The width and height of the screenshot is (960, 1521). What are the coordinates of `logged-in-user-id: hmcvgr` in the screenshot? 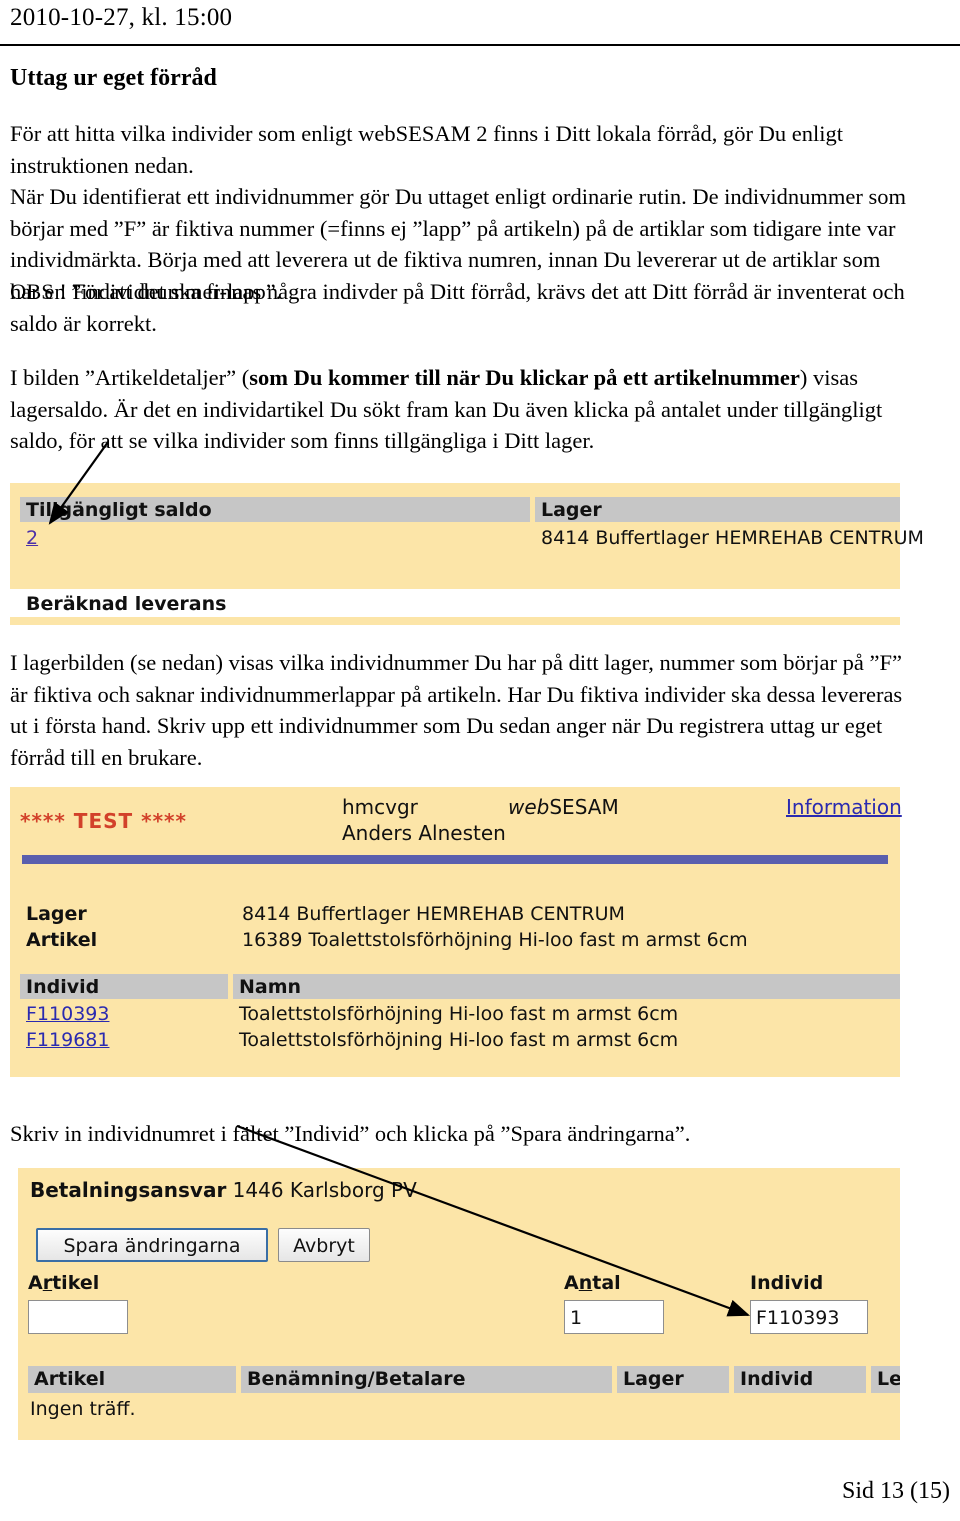 It's located at (380, 807).